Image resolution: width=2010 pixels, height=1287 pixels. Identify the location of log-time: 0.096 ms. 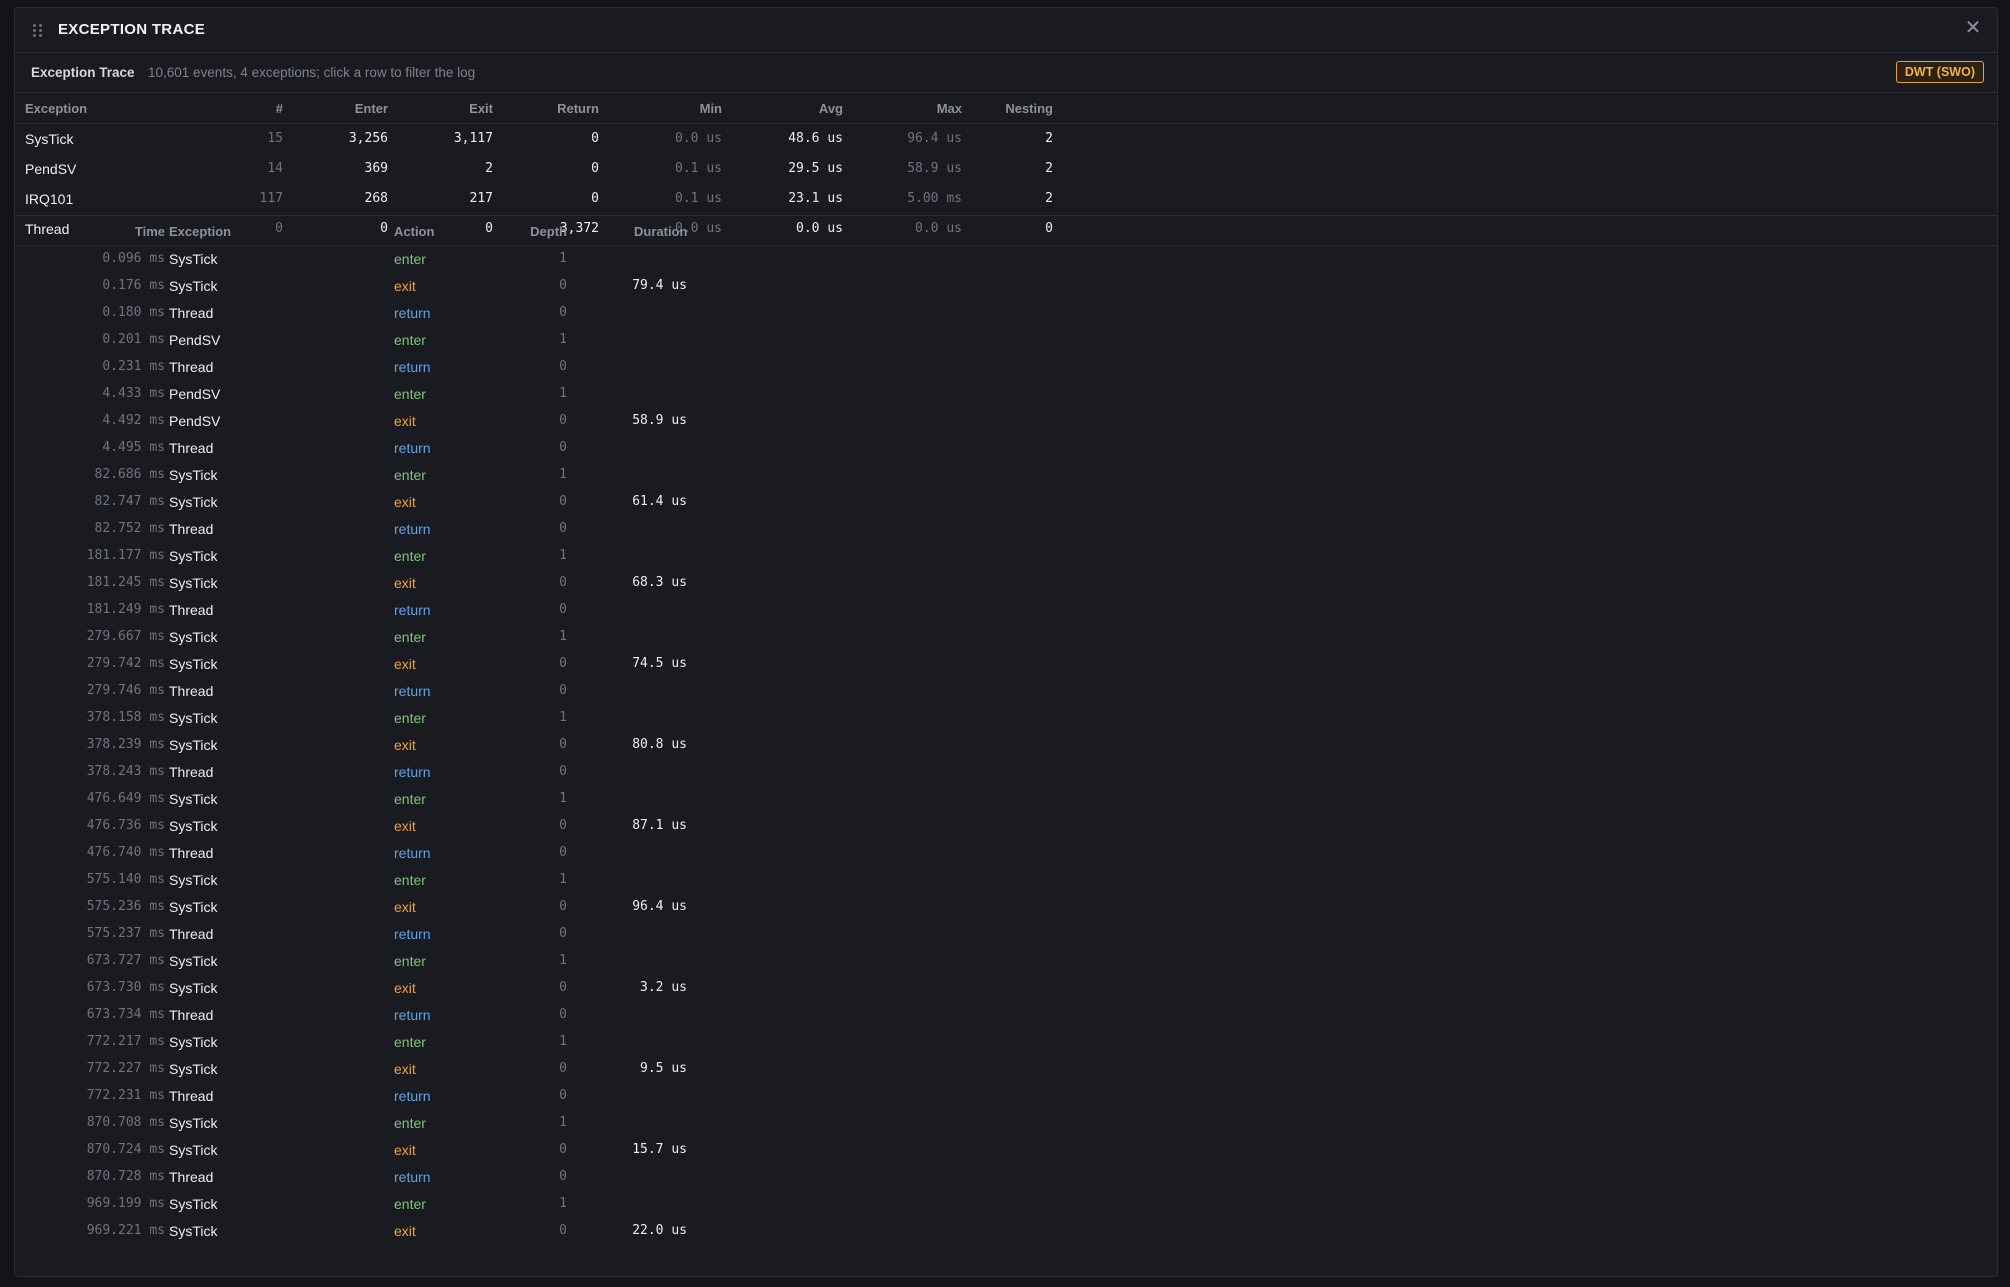
(133, 258).